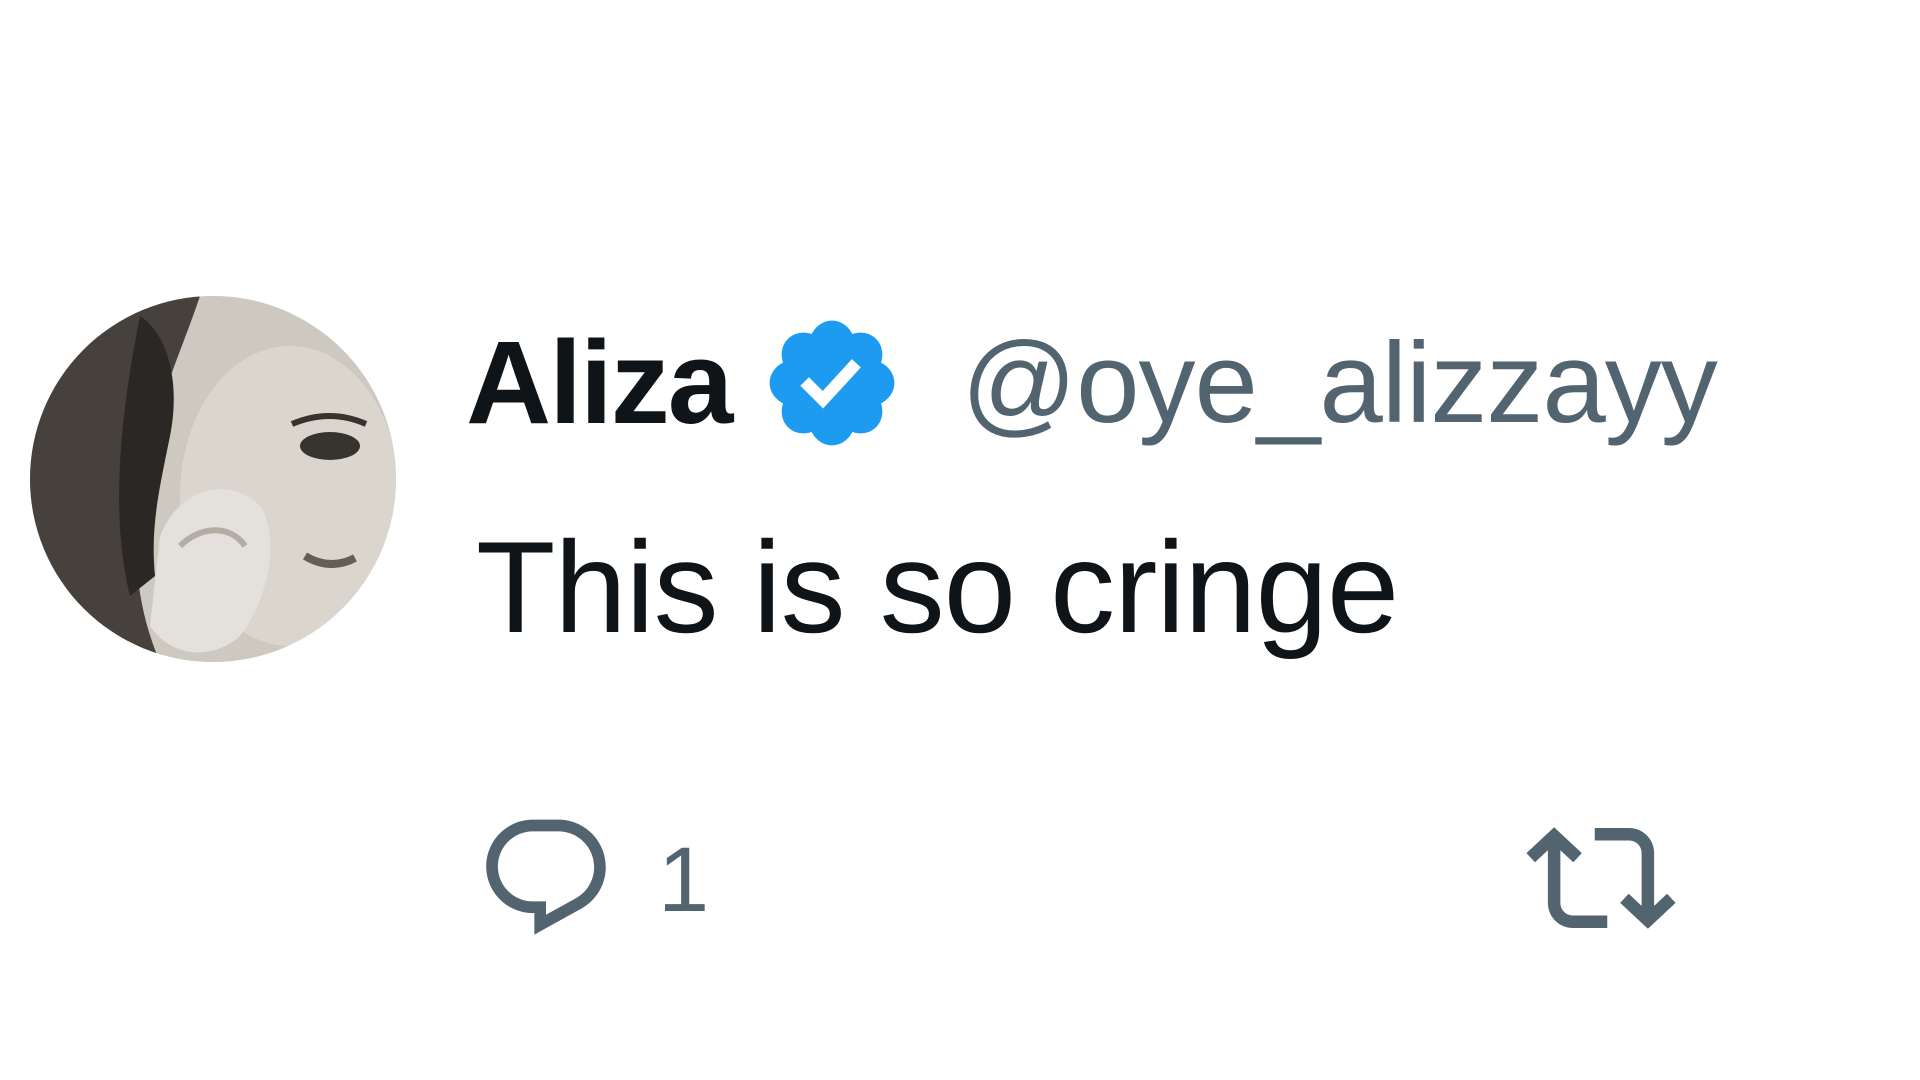 The image size is (1920, 1080). Describe the element at coordinates (1339, 383) in the screenshot. I see `author-handle: @oye_alizzayy` at that location.